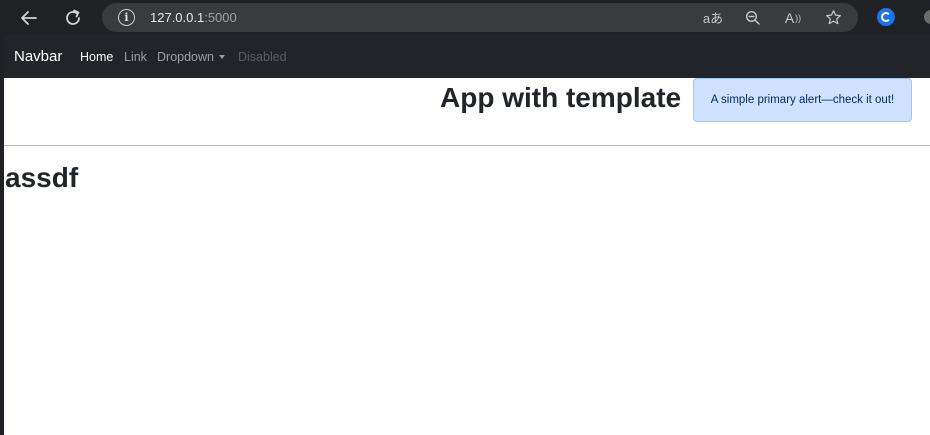 Image resolution: width=930 pixels, height=435 pixels. I want to click on nav-link-link: Link, so click(135, 57).